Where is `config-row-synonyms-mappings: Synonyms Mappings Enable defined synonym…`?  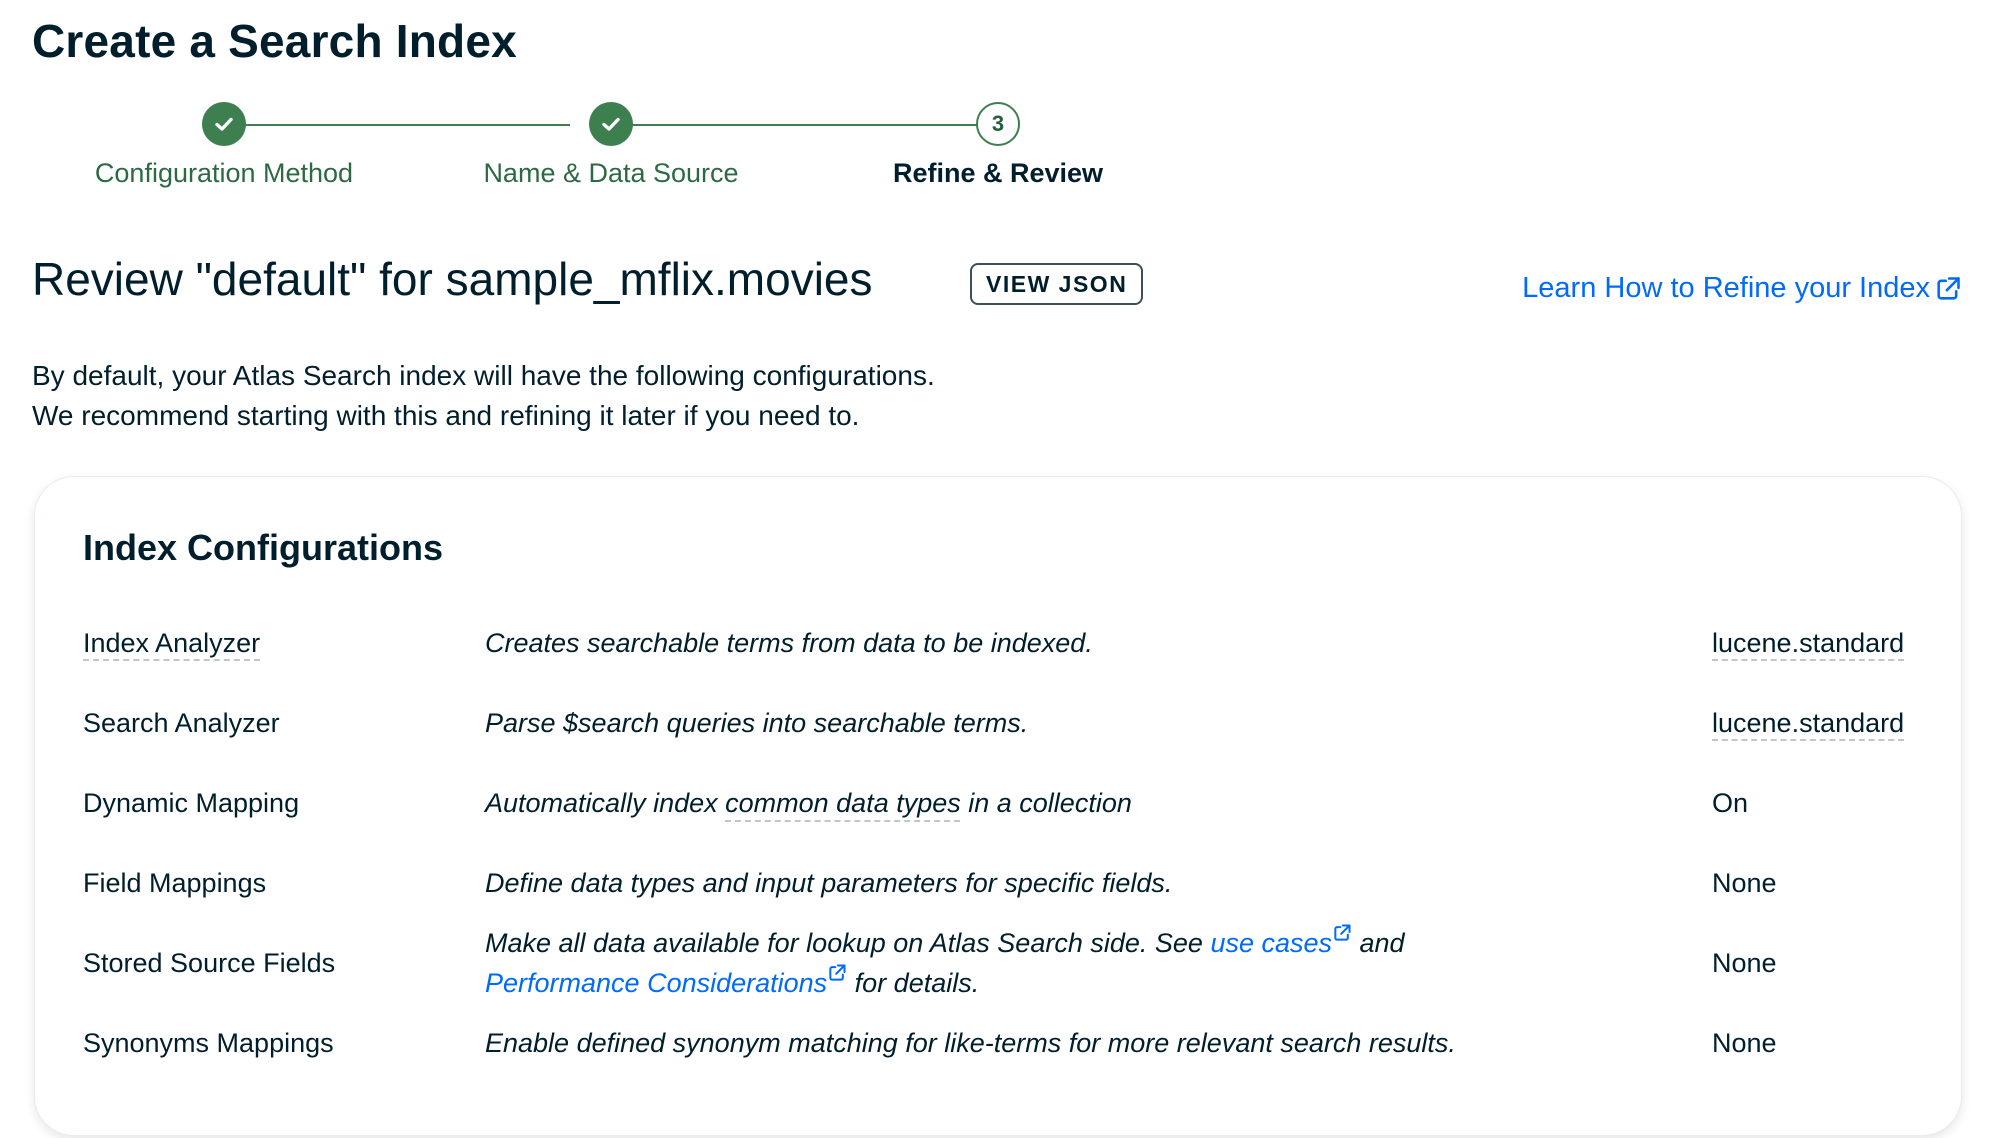 config-row-synonyms-mappings: Synonyms Mappings Enable defined synonym… is located at coordinates (998, 1043).